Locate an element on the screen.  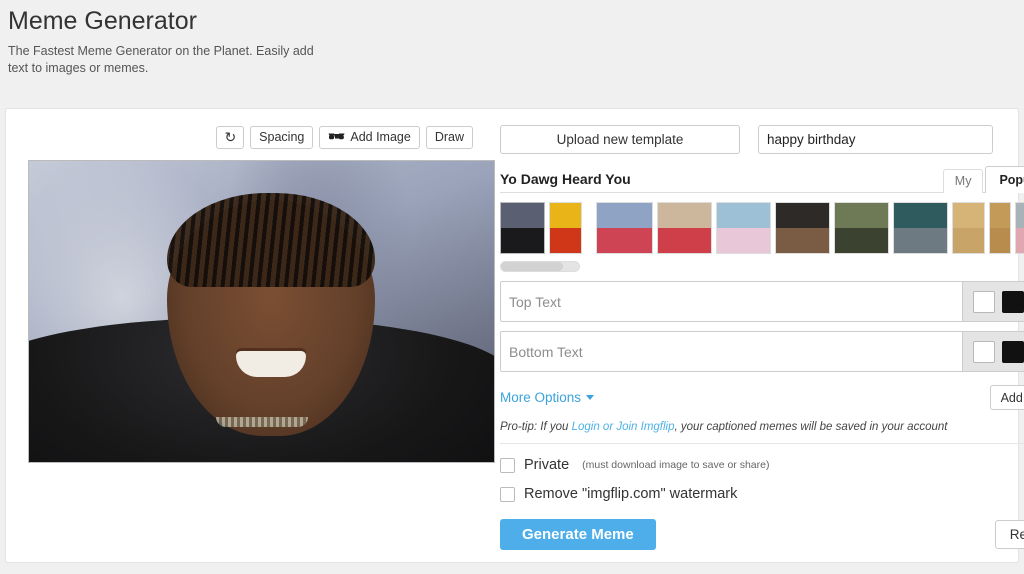
bottom-text-row is located at coordinates (762, 351).